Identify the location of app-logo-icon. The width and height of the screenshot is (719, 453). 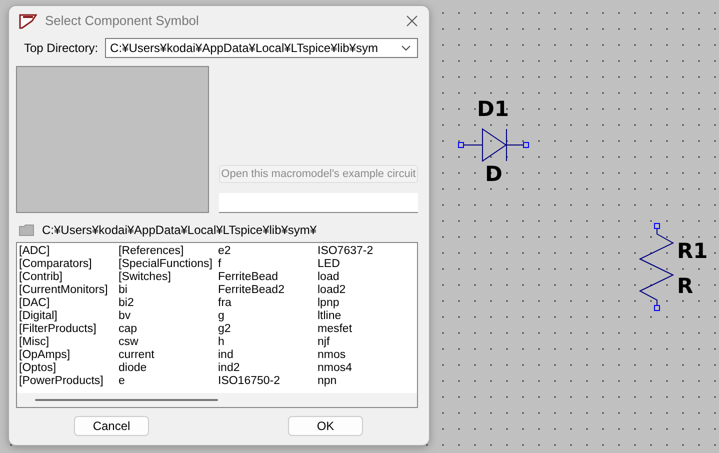
(28, 20).